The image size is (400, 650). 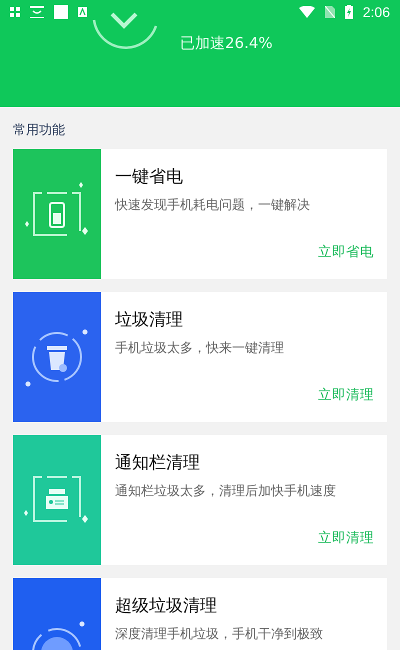 What do you see at coordinates (149, 320) in the screenshot?
I see `card-title: 垃圾清理` at bounding box center [149, 320].